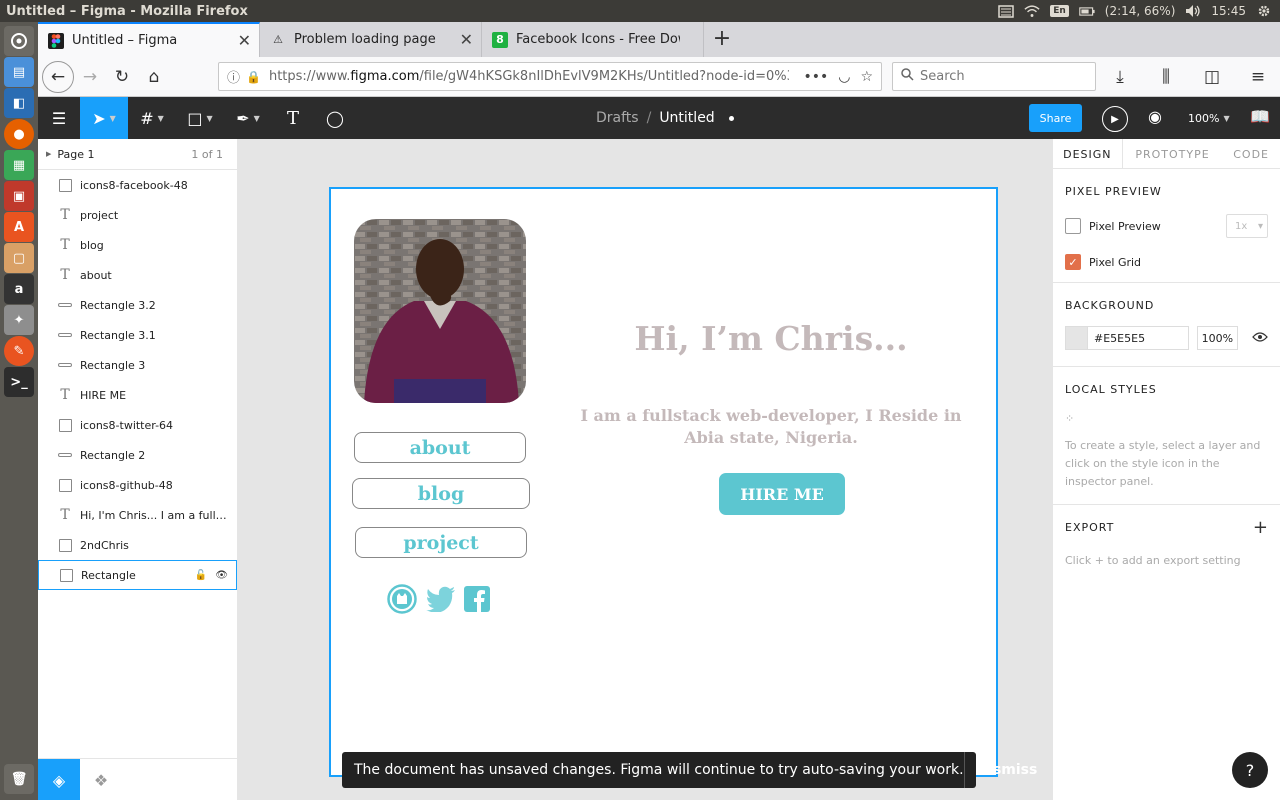  What do you see at coordinates (19, 196) in the screenshot?
I see `launcher-archive-icon: ▣` at bounding box center [19, 196].